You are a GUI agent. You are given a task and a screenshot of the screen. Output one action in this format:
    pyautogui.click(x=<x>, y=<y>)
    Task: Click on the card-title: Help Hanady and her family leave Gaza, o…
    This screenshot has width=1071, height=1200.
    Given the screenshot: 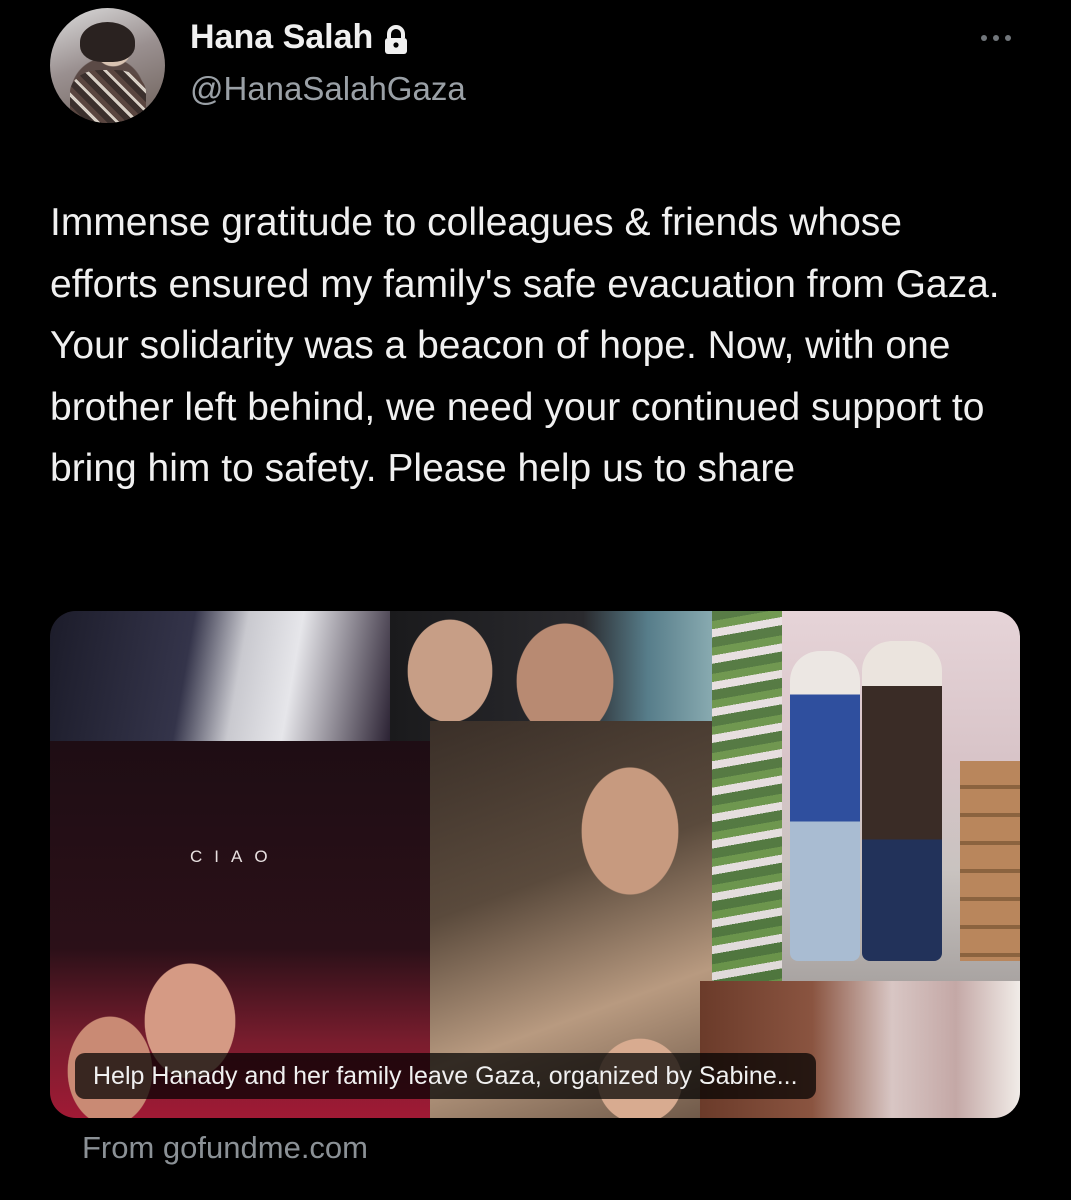 What is the action you would take?
    pyautogui.click(x=445, y=1076)
    